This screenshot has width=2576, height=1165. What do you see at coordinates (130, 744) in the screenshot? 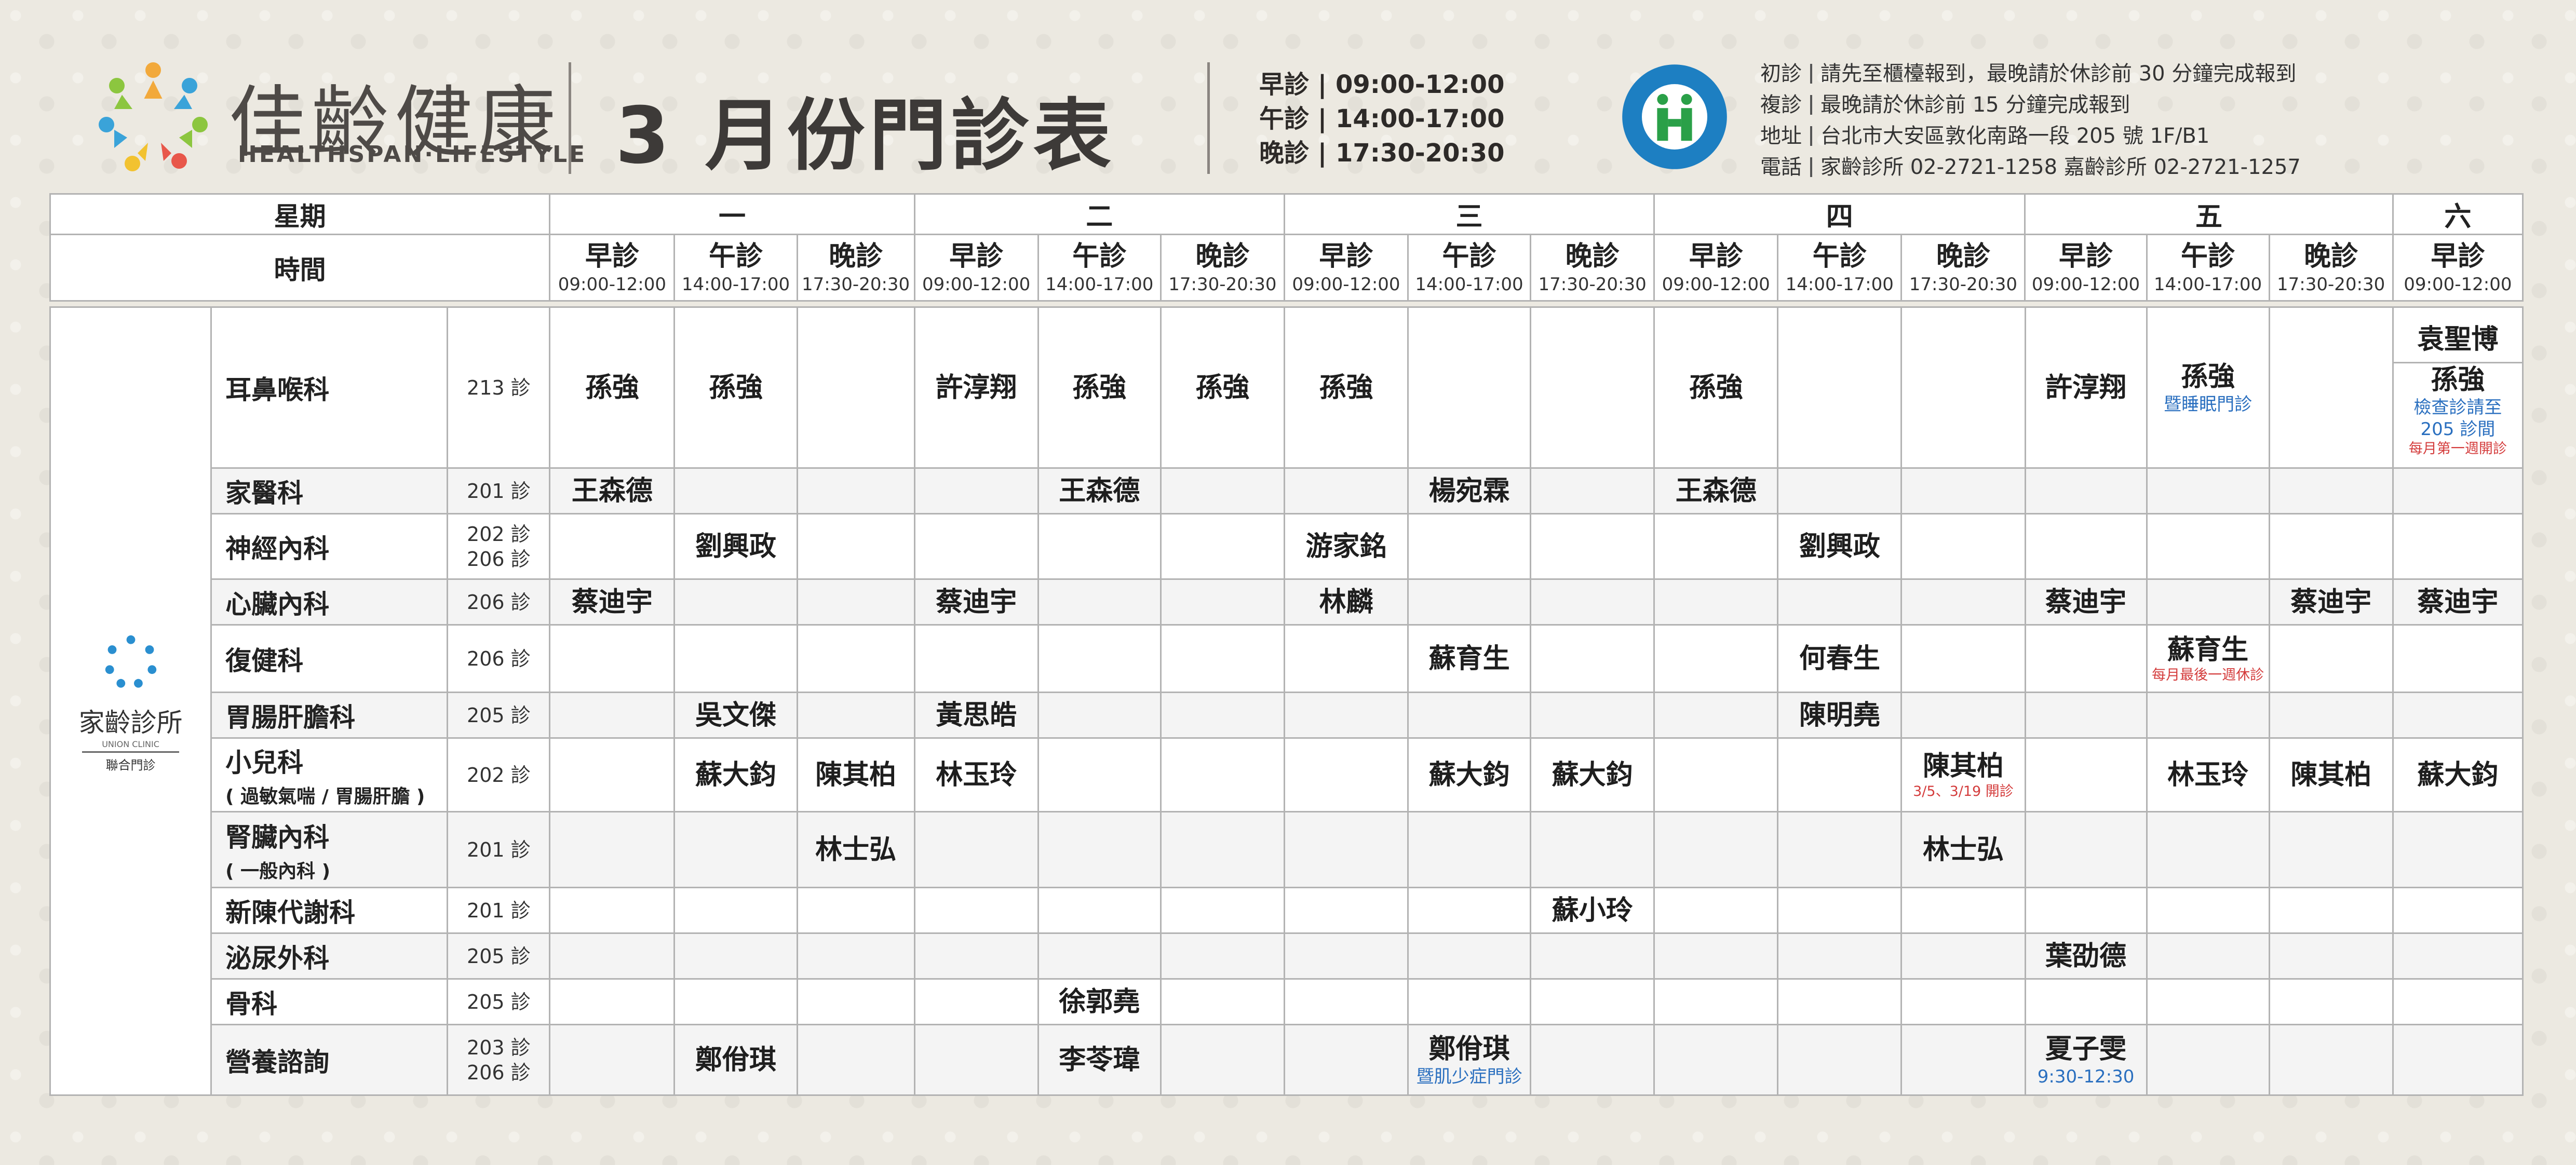
I see `clinic-name-en: UNION CLINIC` at bounding box center [130, 744].